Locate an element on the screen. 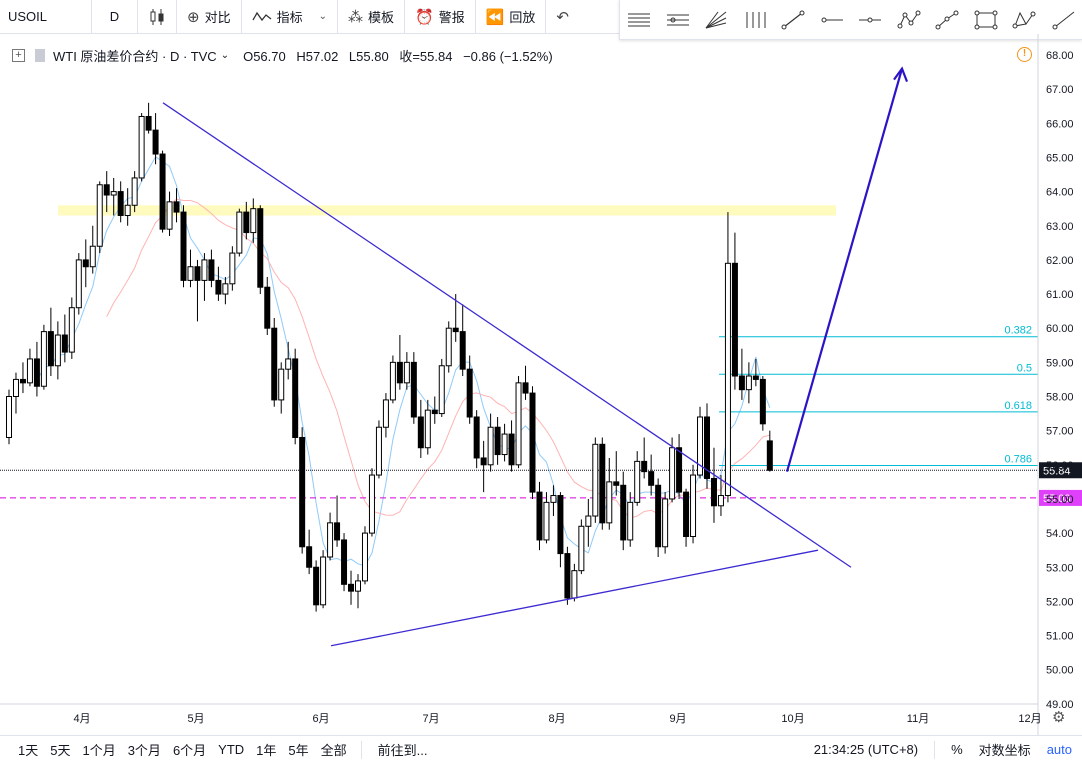  fan-icon is located at coordinates (716, 20).